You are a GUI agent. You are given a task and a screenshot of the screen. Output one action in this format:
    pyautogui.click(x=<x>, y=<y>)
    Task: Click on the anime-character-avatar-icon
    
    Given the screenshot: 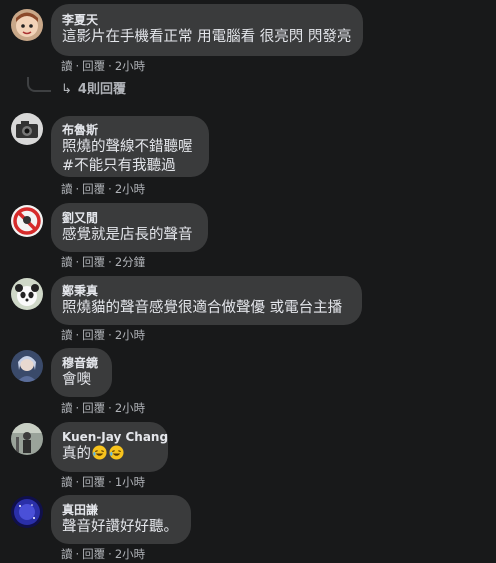 What is the action you would take?
    pyautogui.click(x=27, y=366)
    